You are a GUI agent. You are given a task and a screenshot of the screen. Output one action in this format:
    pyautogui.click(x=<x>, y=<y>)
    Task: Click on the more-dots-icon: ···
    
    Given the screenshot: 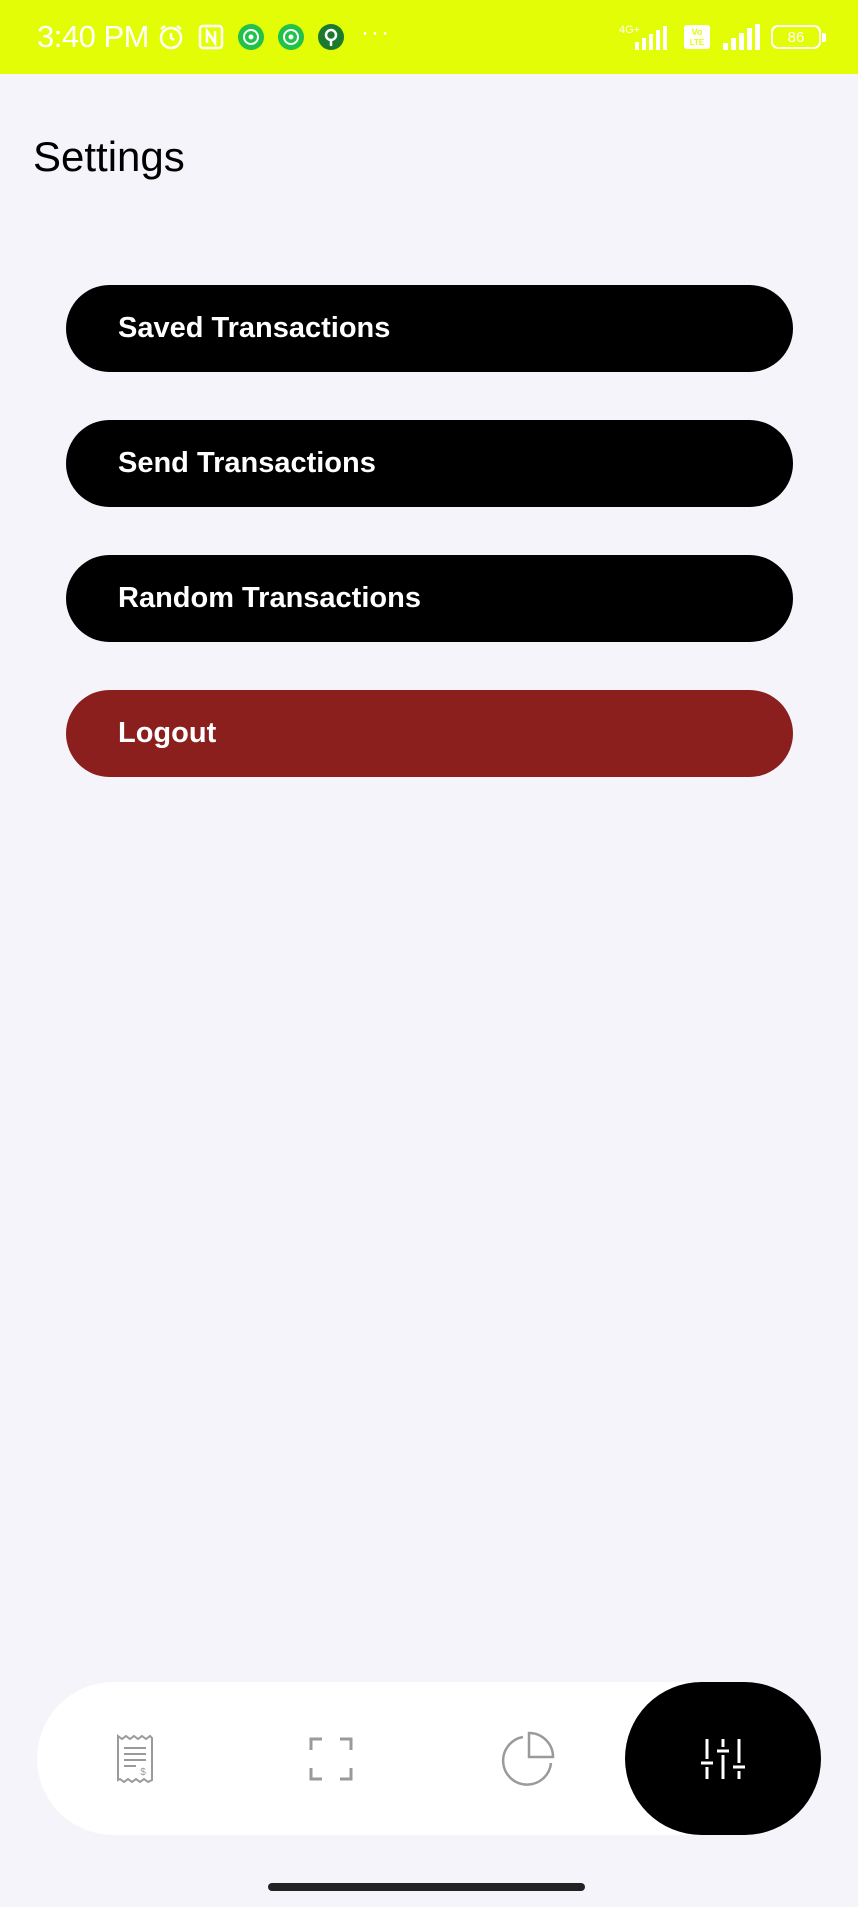 What is the action you would take?
    pyautogui.click(x=375, y=32)
    